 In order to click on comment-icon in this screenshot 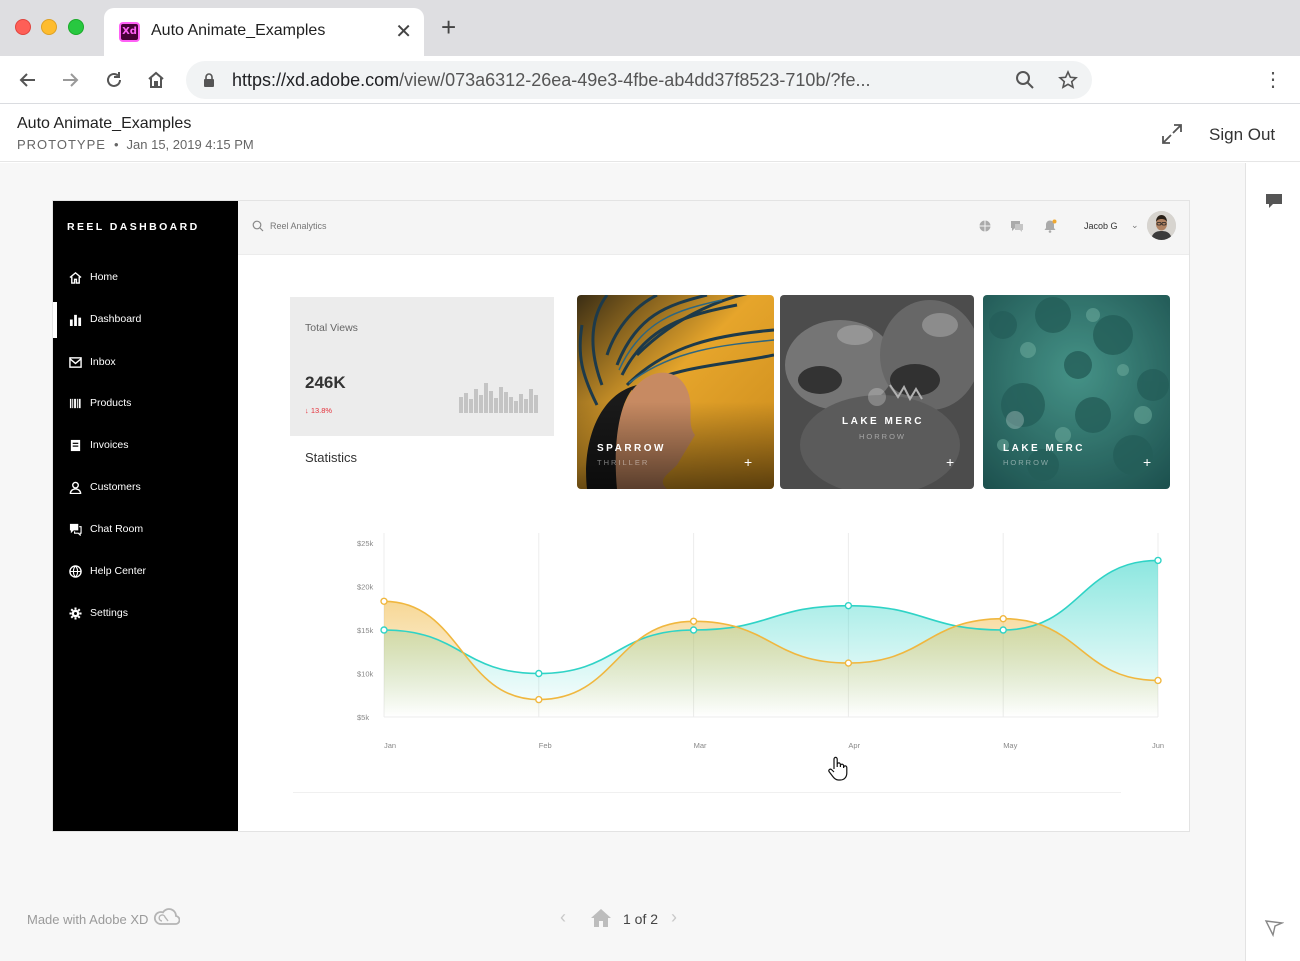, I will do `click(1274, 201)`.